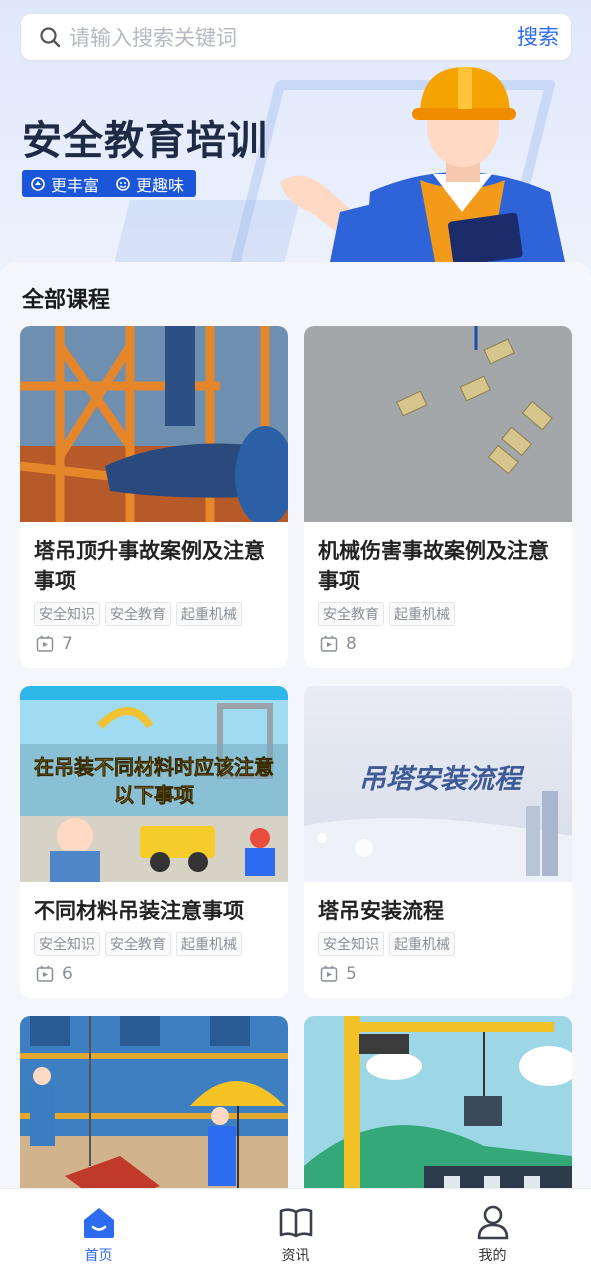 Image resolution: width=591 pixels, height=1280 pixels. I want to click on banner-tags: 更丰富 更趣味, so click(109, 183).